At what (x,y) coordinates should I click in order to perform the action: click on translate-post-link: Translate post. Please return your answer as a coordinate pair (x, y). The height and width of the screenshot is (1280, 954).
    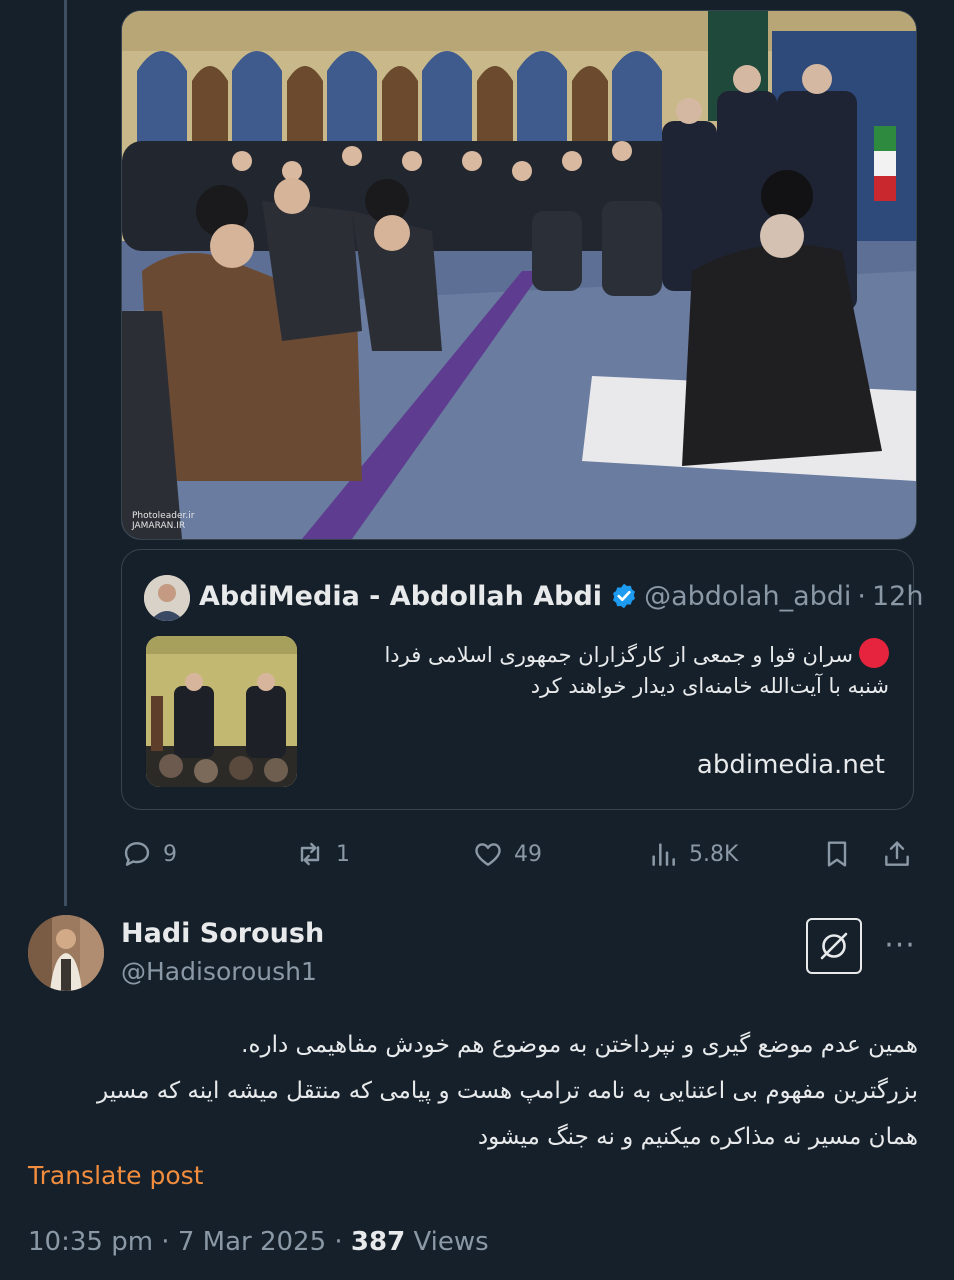
    Looking at the image, I should click on (115, 1175).